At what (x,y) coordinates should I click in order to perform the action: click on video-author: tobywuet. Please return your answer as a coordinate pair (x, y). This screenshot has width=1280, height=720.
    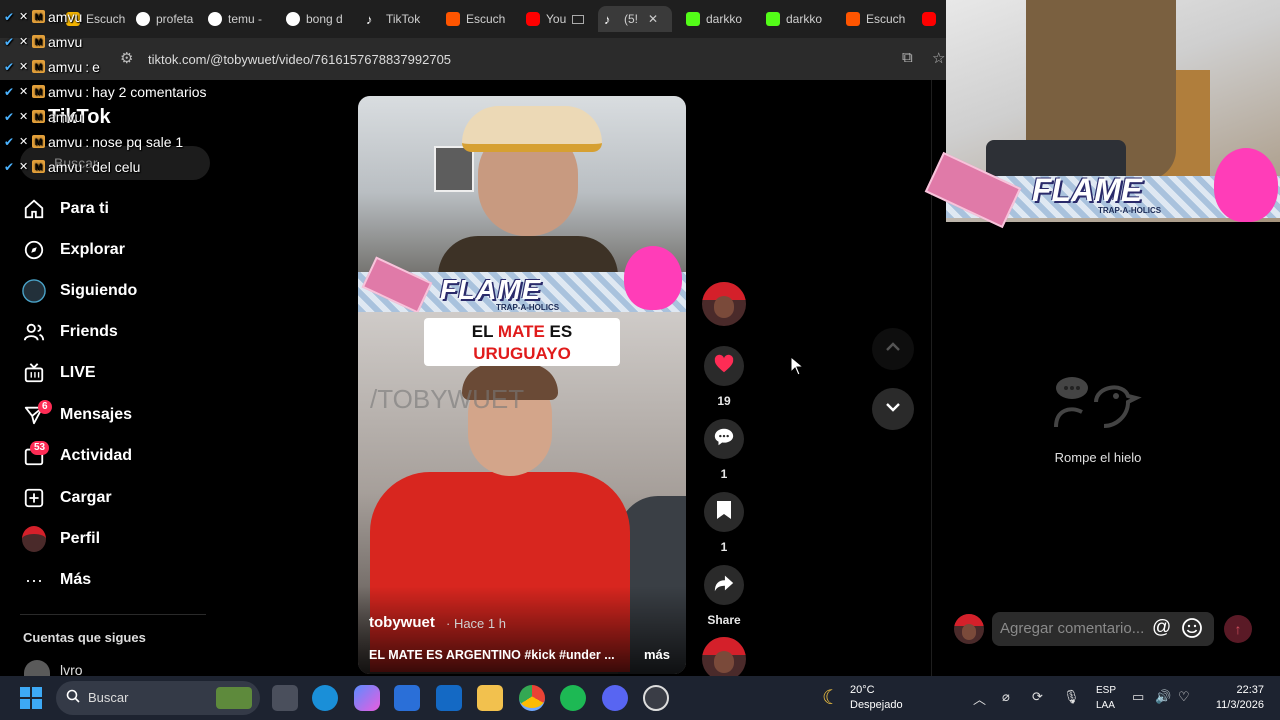
    Looking at the image, I should click on (402, 622).